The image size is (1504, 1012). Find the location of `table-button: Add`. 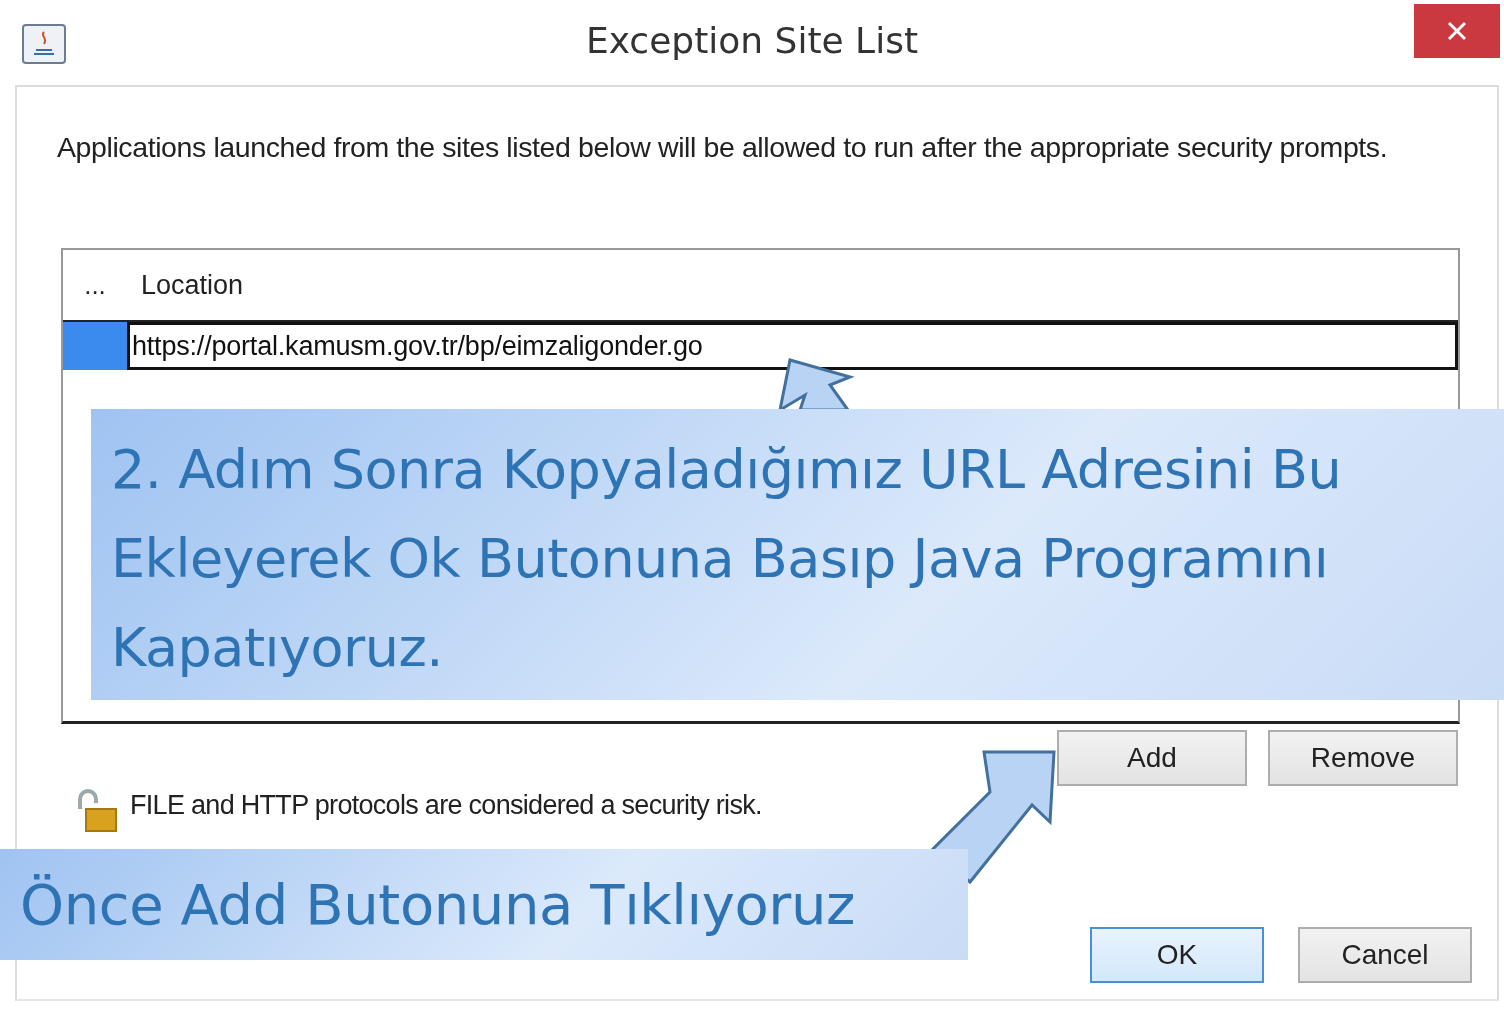

table-button: Add is located at coordinates (1152, 758).